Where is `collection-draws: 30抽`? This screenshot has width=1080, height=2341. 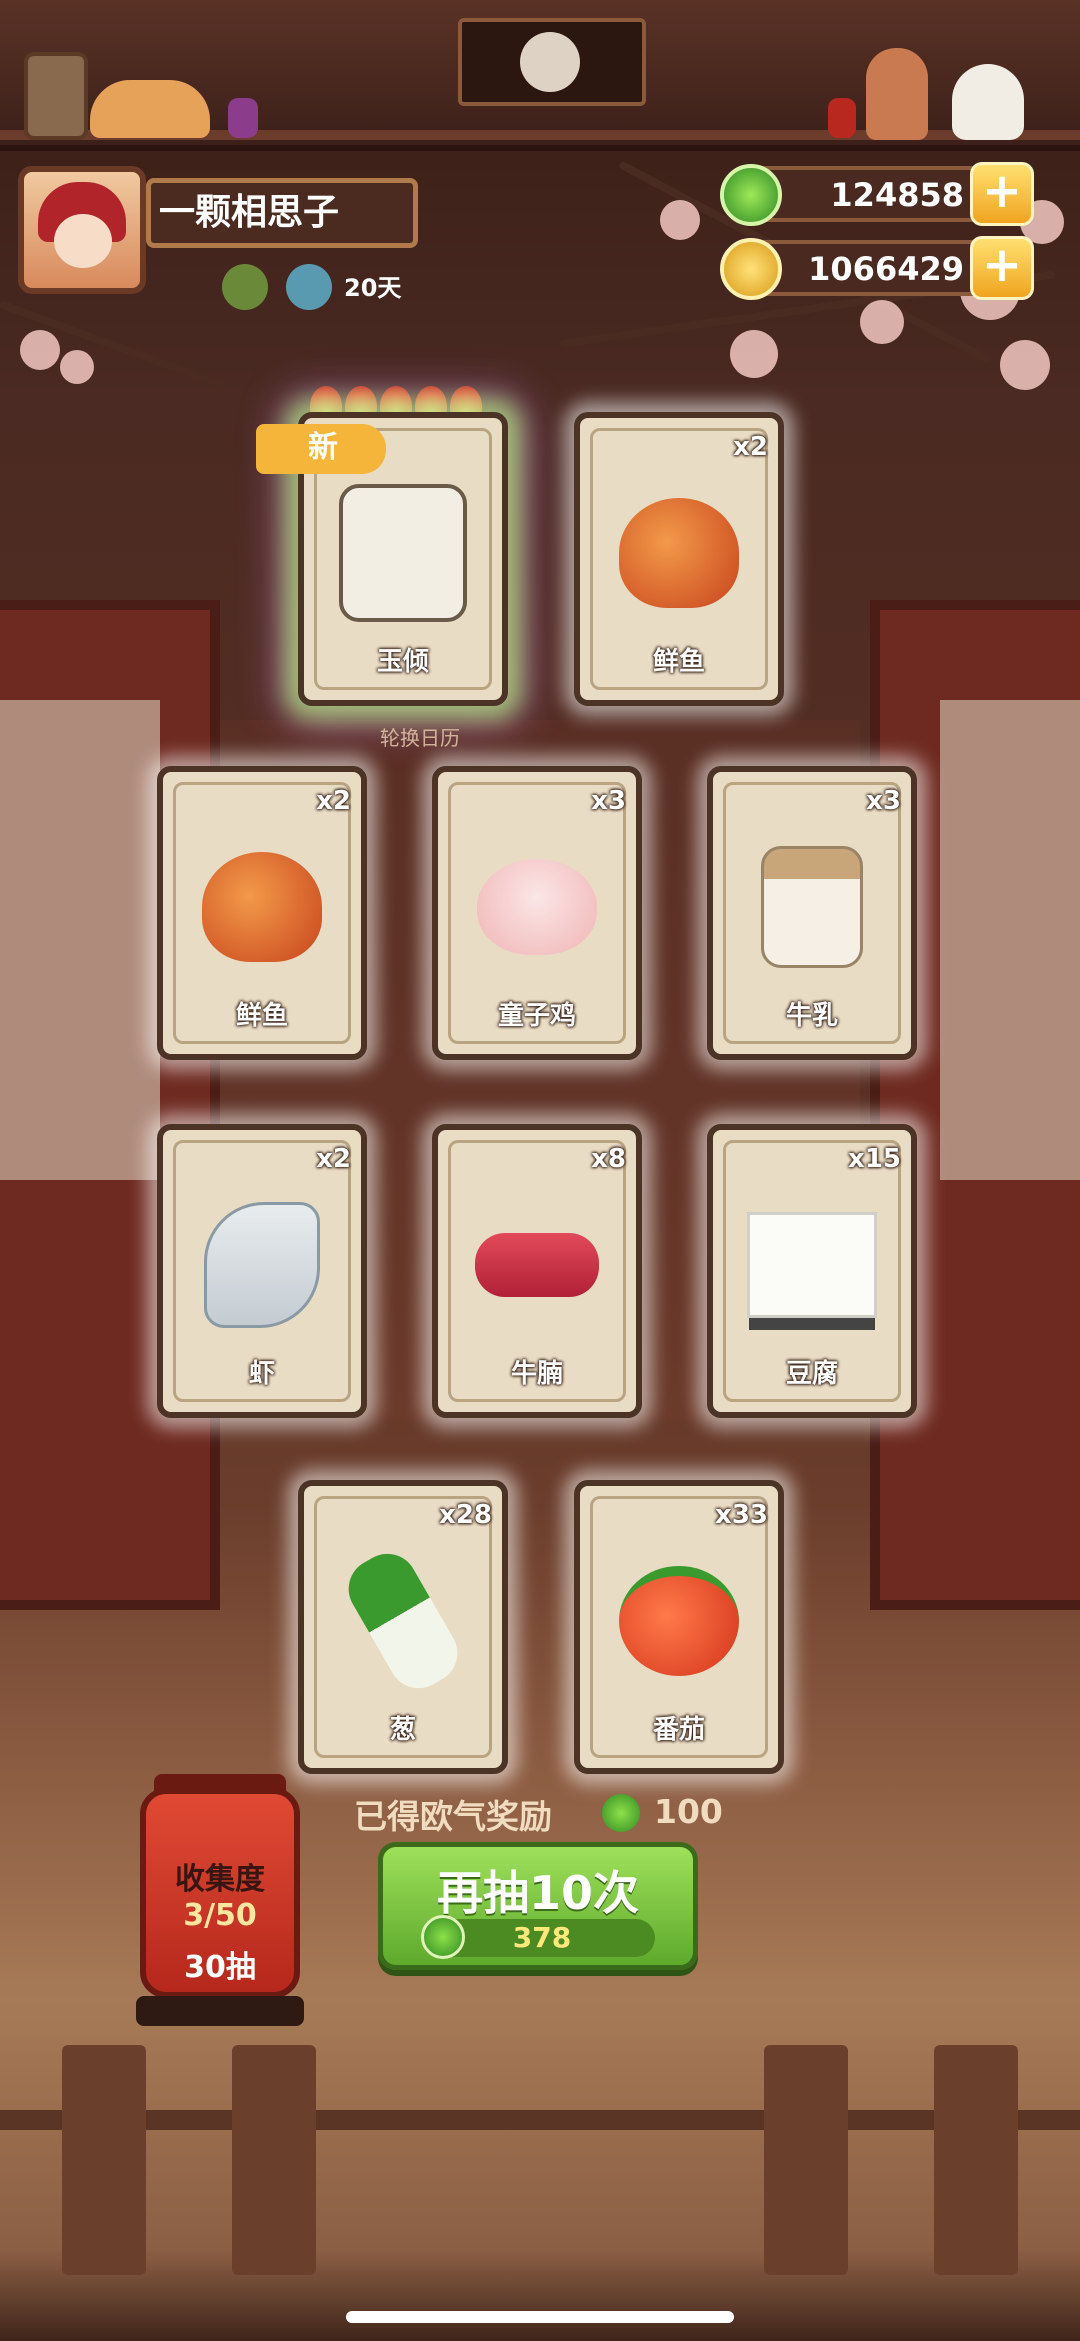 collection-draws: 30抽 is located at coordinates (220, 1967).